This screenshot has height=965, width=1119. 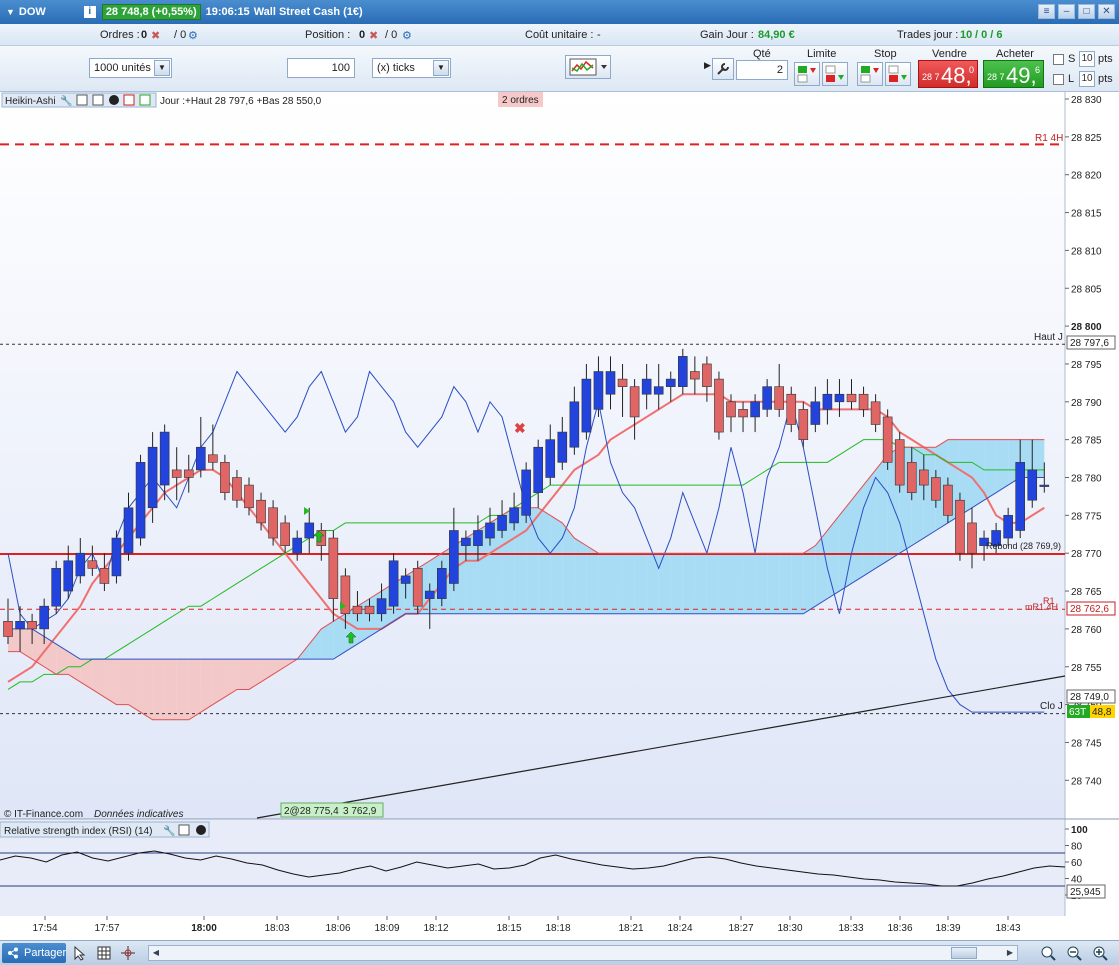 I want to click on orders-label: Ordres :, so click(x=120, y=35).